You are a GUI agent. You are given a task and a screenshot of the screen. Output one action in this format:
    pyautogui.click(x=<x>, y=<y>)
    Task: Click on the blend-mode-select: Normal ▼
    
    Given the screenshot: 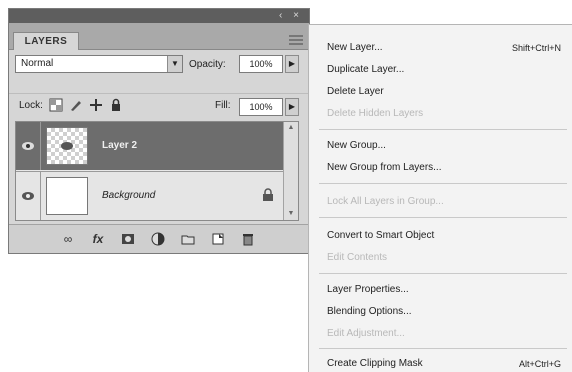 What is the action you would take?
    pyautogui.click(x=99, y=64)
    